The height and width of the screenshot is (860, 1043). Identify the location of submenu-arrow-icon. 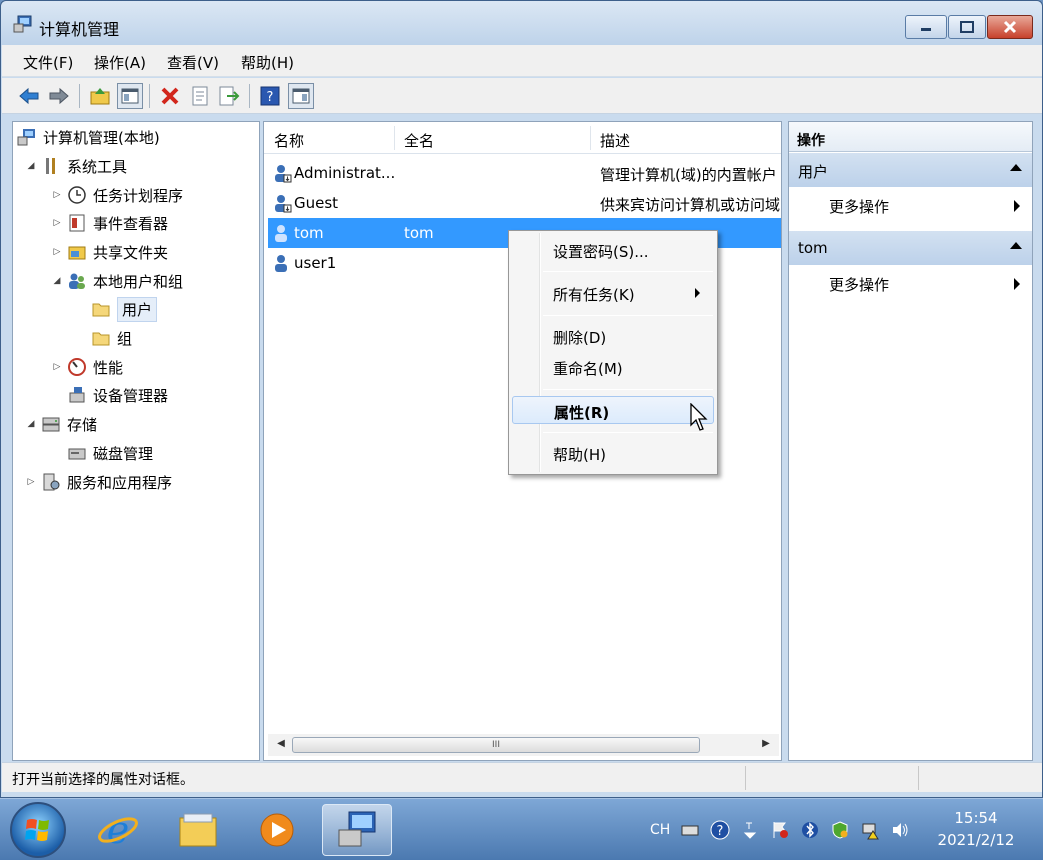
(697, 293).